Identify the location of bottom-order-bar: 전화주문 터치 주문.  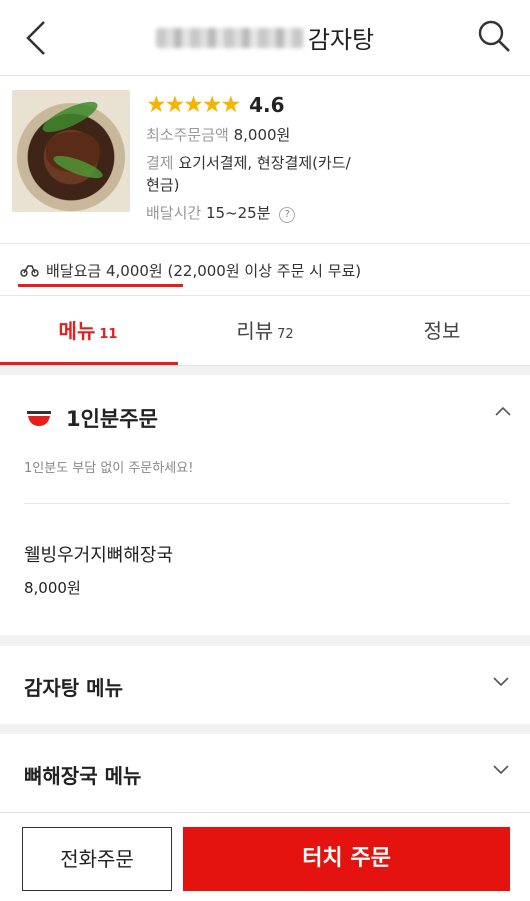
(265, 856).